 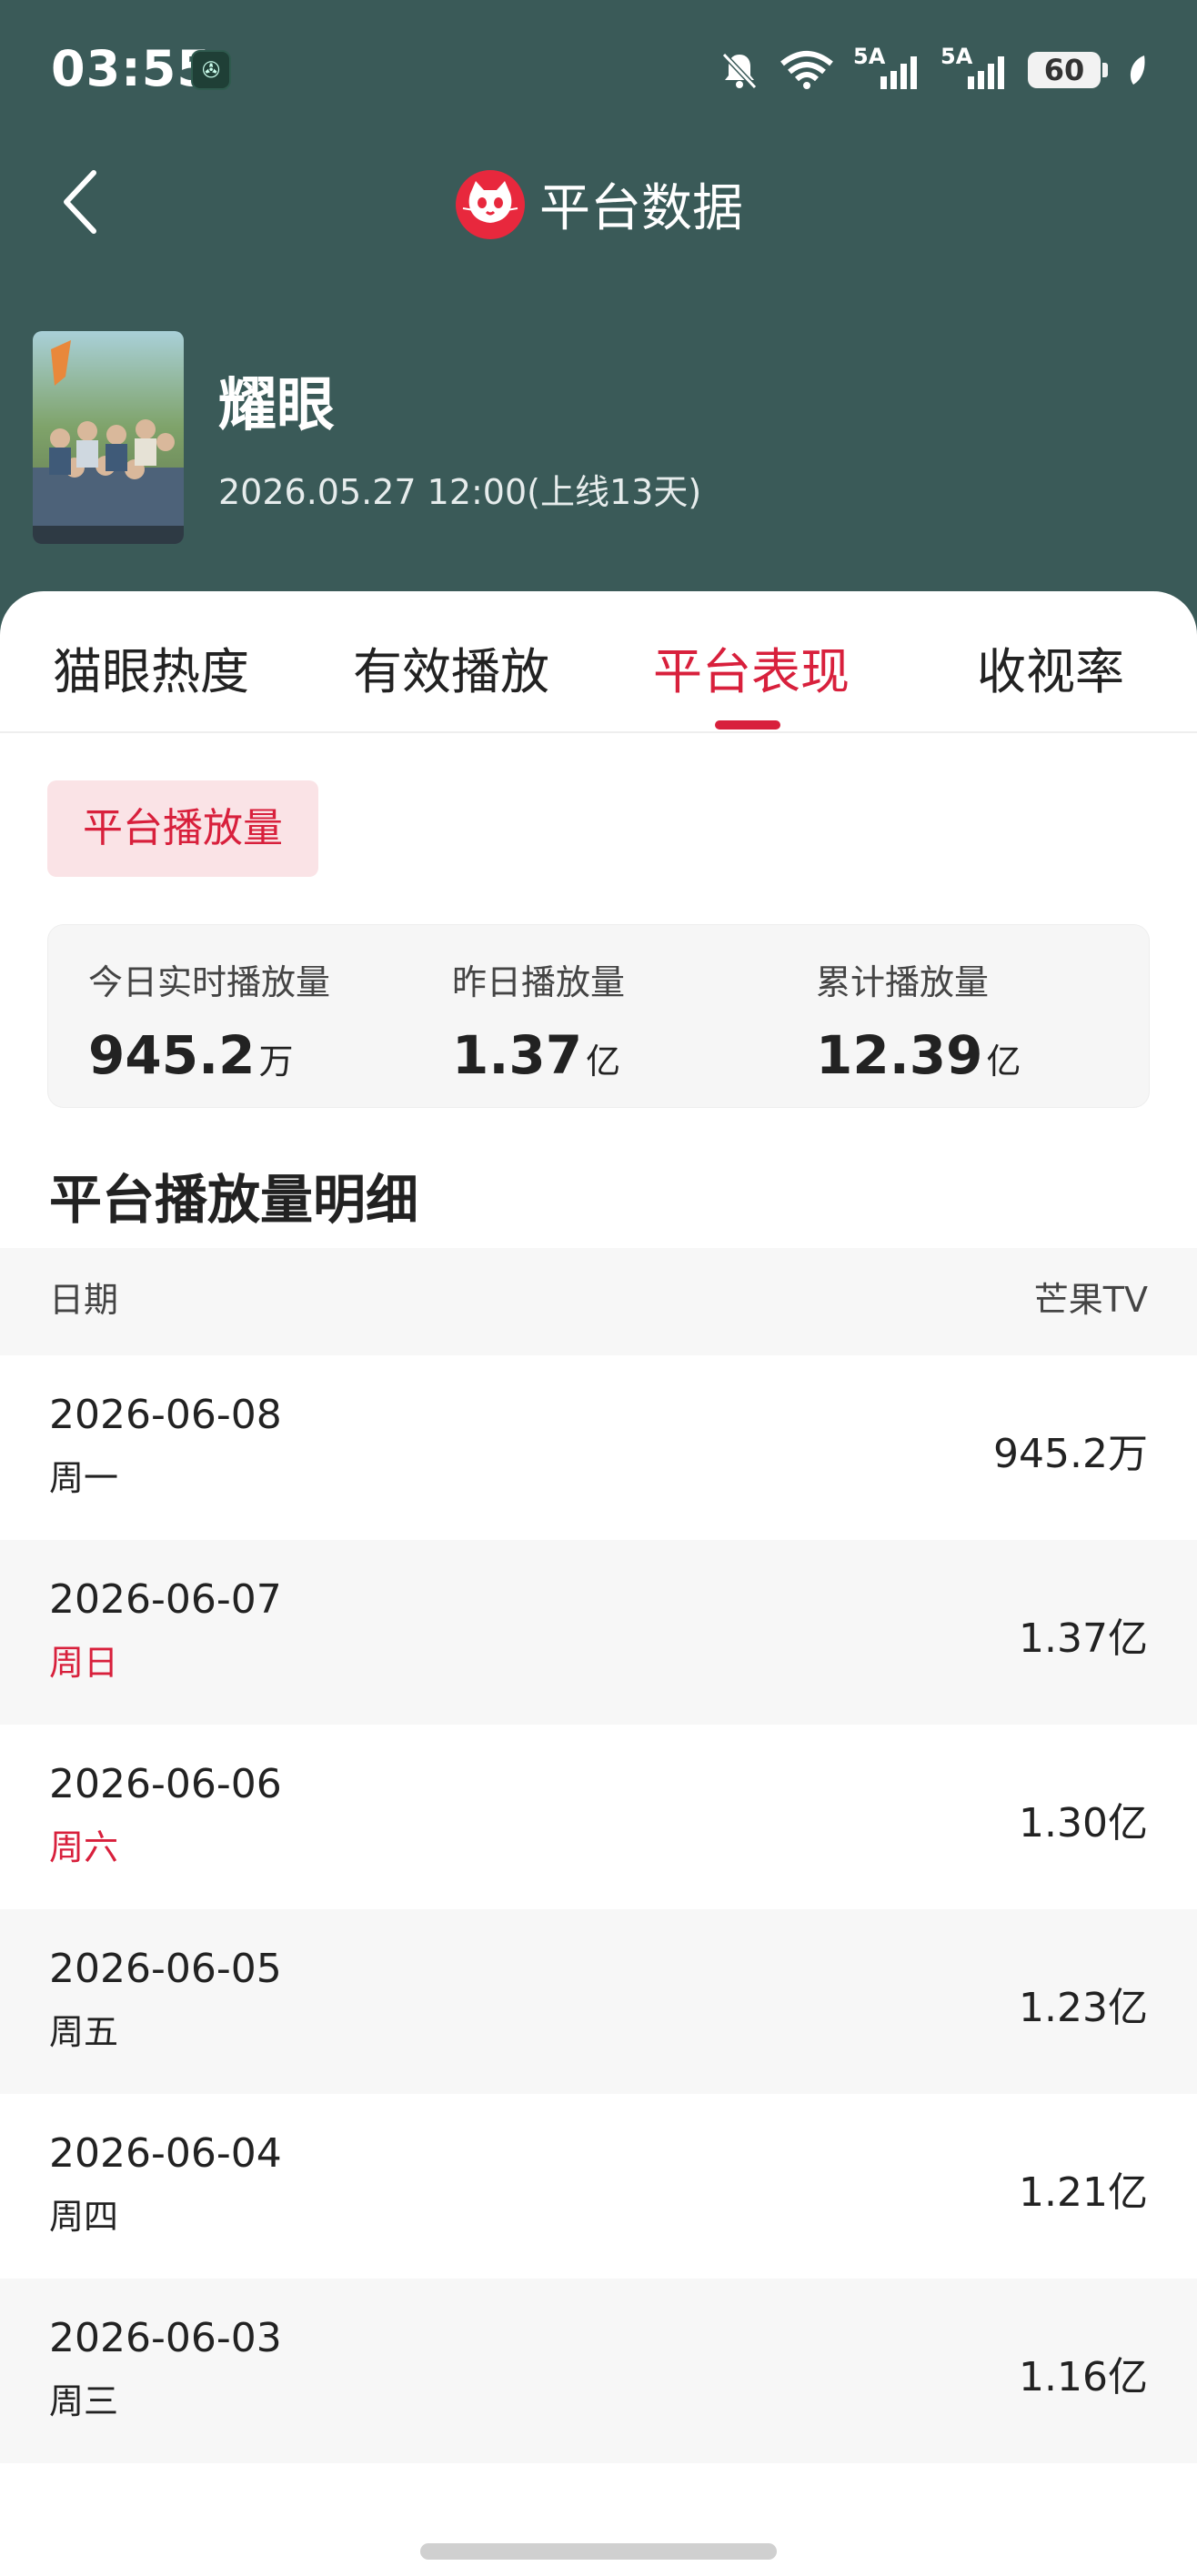 What do you see at coordinates (598, 1817) in the screenshot?
I see `table-row: 2026-06-06 周六 1.30亿` at bounding box center [598, 1817].